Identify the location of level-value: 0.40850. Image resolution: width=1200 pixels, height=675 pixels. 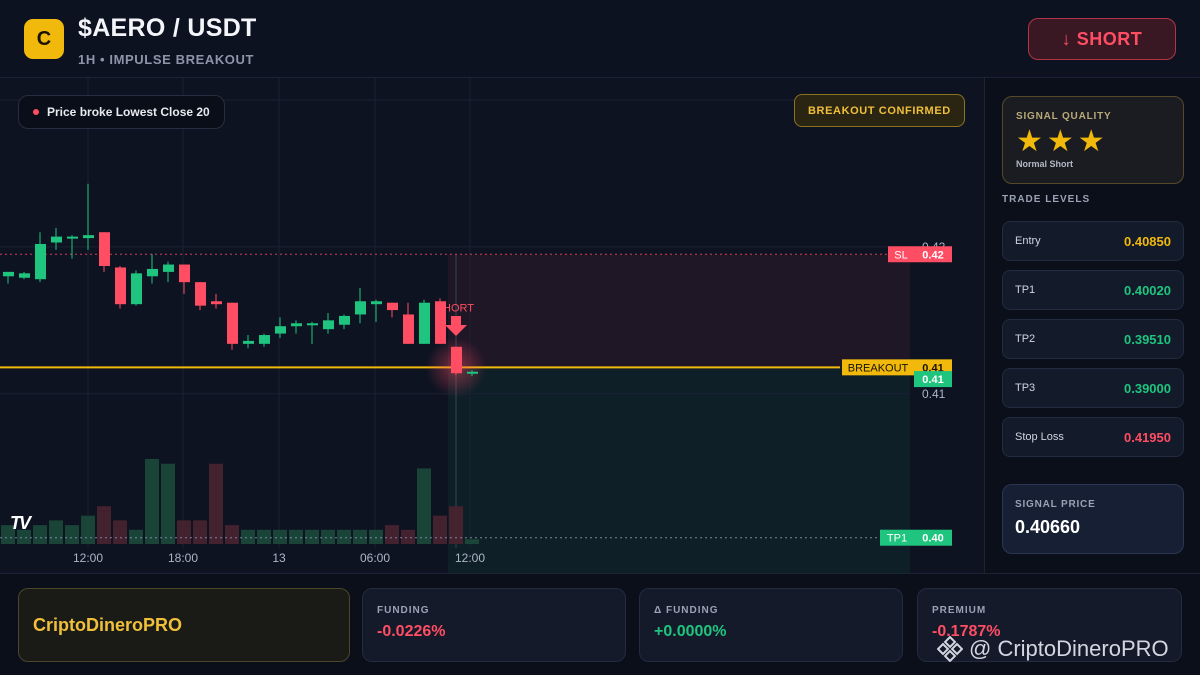
(1147, 241).